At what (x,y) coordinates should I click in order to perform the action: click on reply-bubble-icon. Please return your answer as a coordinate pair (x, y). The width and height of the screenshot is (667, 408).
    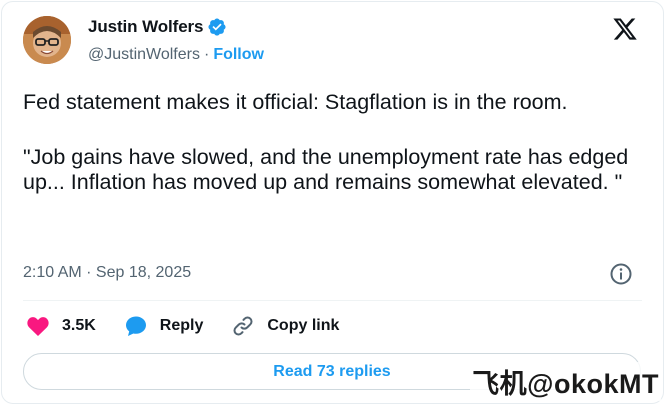
    Looking at the image, I should click on (135, 326).